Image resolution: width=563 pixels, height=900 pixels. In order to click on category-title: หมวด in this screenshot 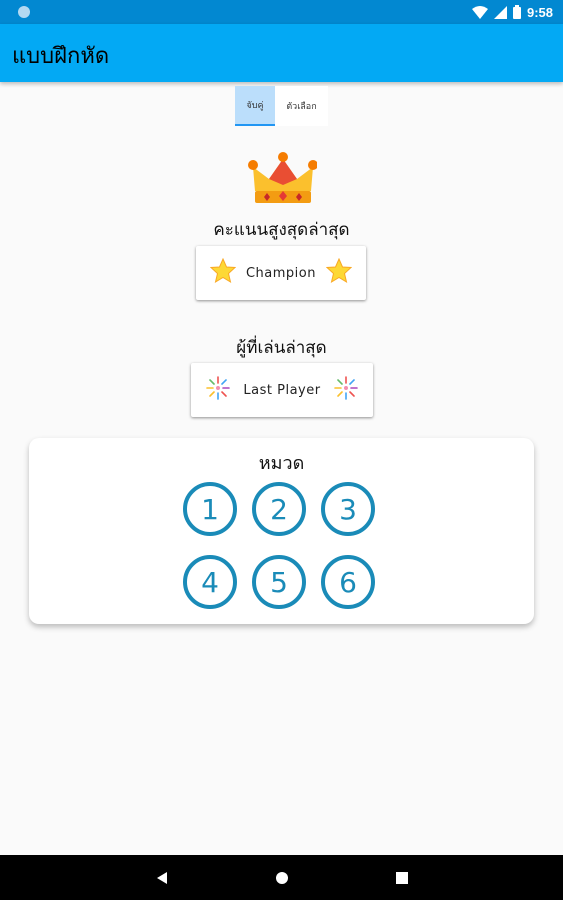, I will do `click(281, 463)`.